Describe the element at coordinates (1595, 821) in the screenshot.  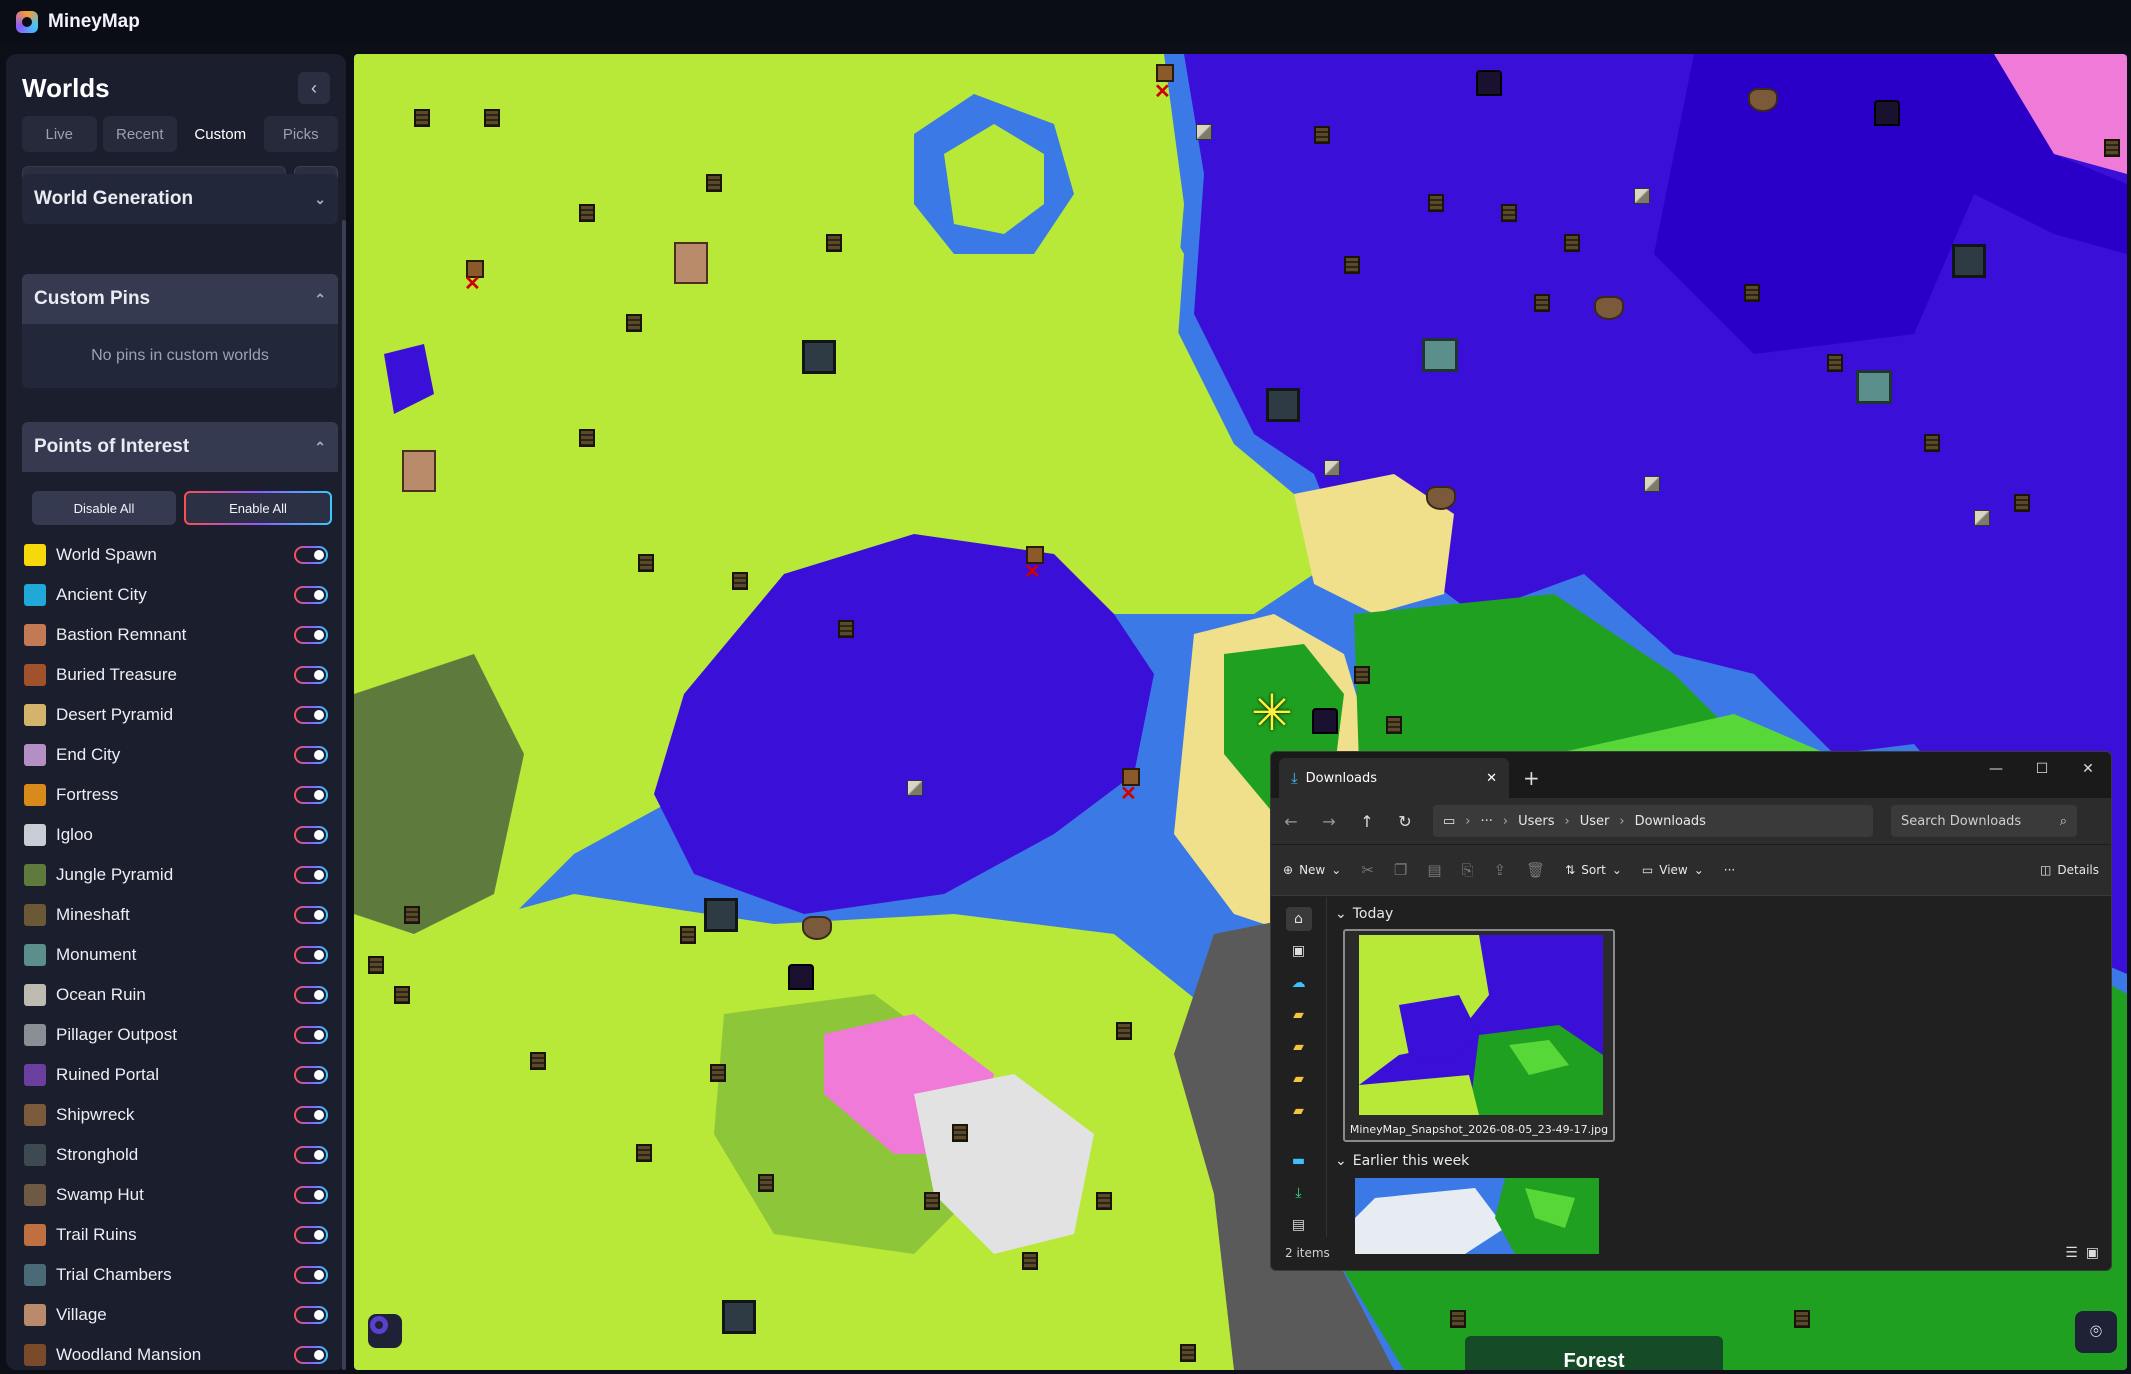
I see `breadcrumb-user: User` at that location.